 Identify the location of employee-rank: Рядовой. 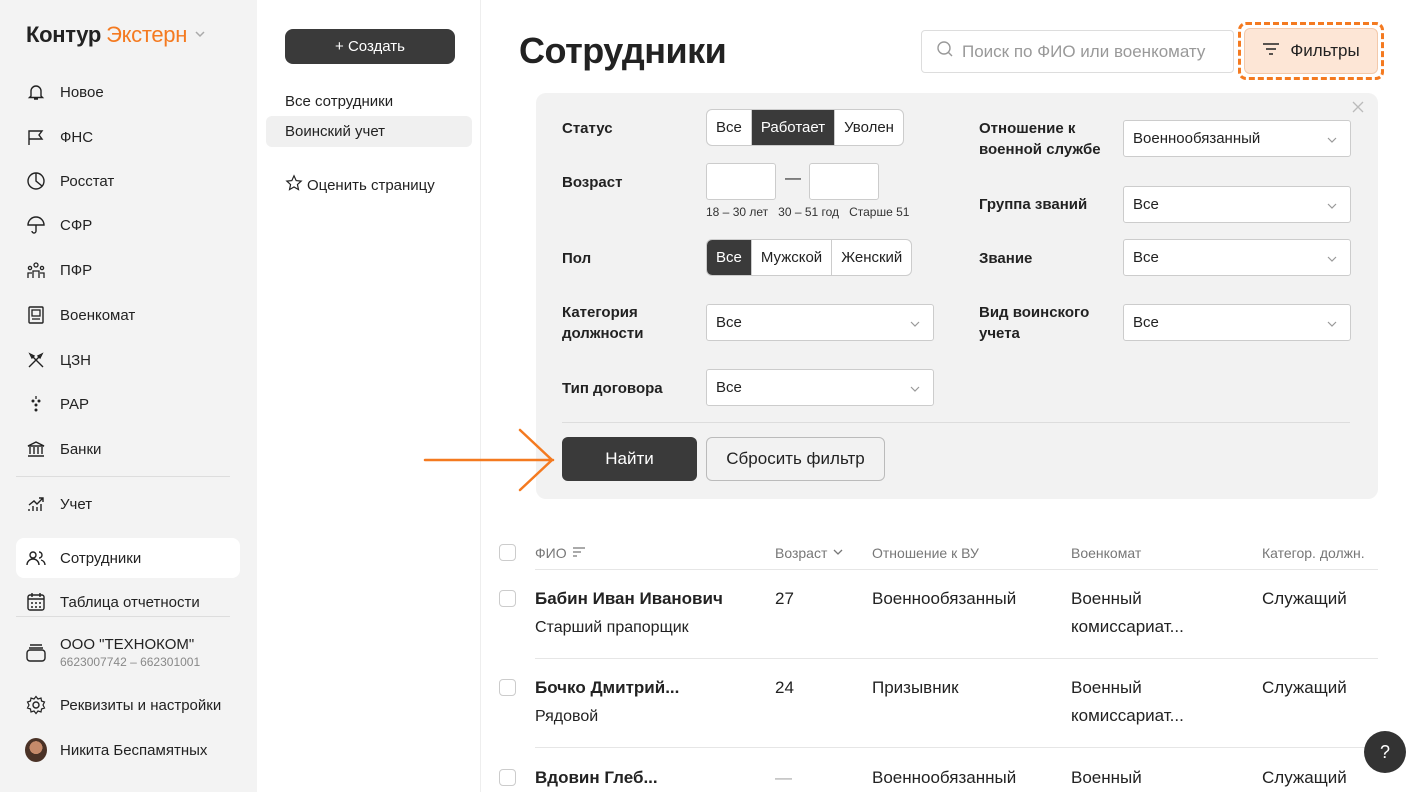
(567, 716).